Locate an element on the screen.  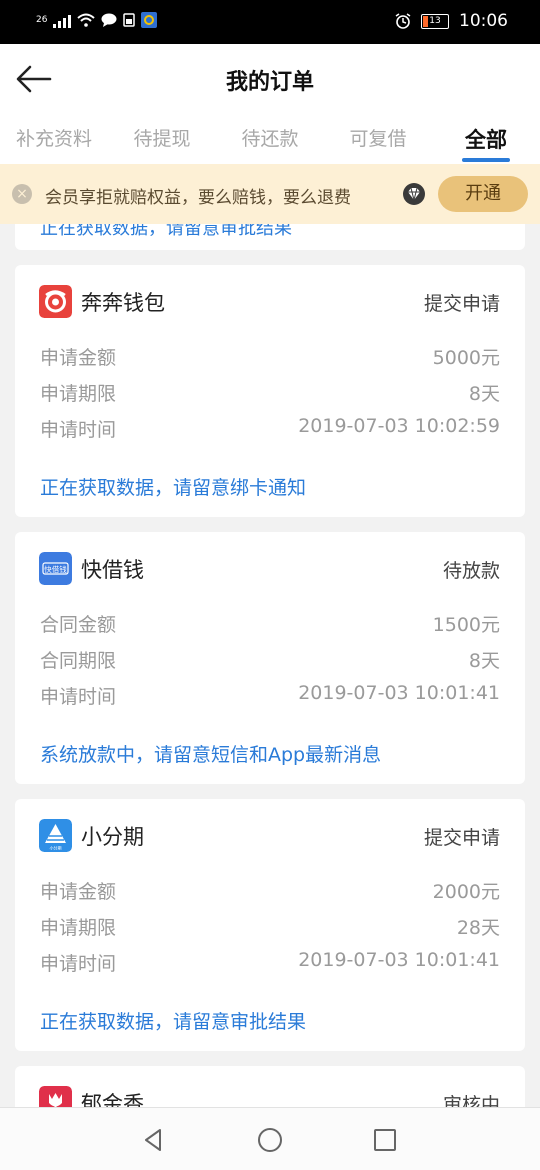
activate-button: 开通 is located at coordinates (483, 194).